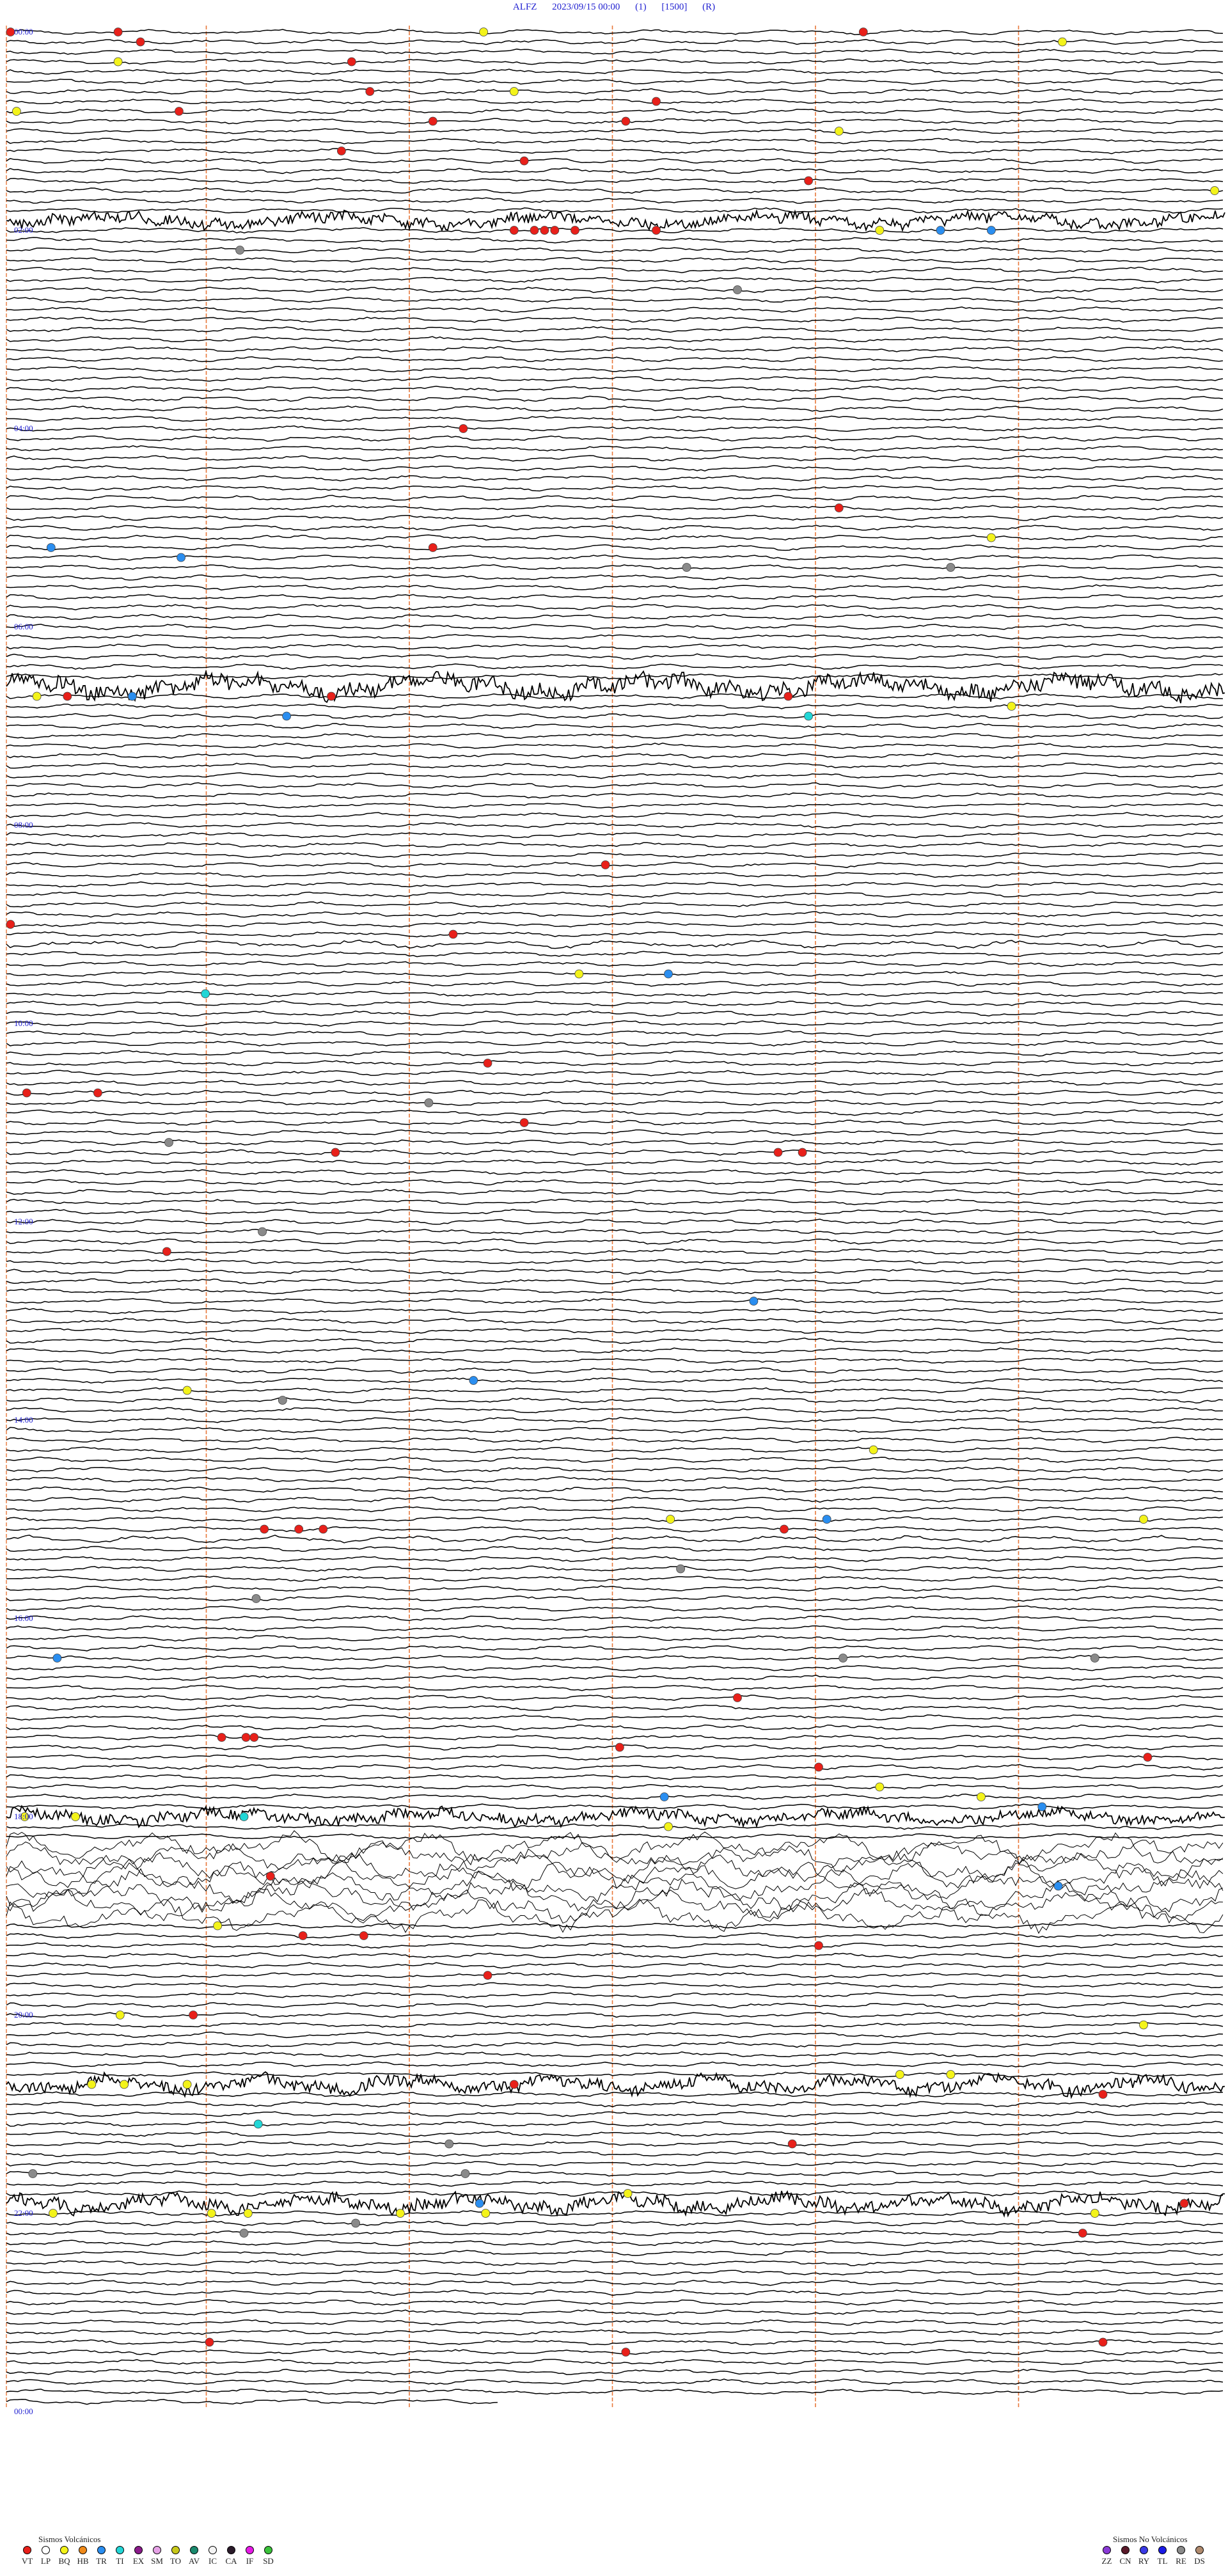 The width and height of the screenshot is (1228, 2576). Describe the element at coordinates (23, 230) in the screenshot. I see `time-label-1: 02:00` at that location.